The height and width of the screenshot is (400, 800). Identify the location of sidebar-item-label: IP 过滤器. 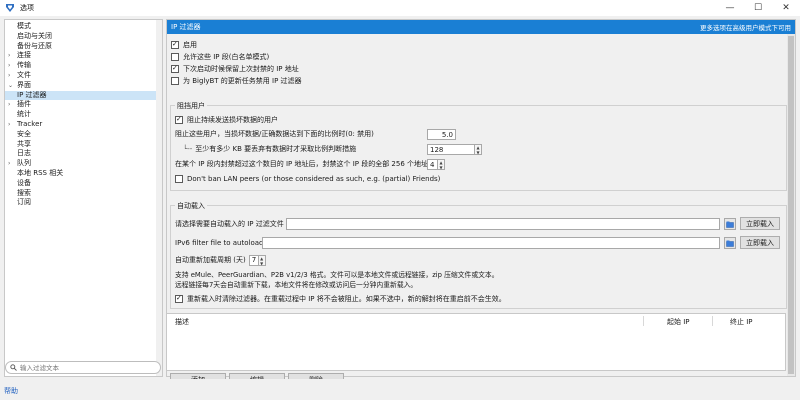
(32, 94).